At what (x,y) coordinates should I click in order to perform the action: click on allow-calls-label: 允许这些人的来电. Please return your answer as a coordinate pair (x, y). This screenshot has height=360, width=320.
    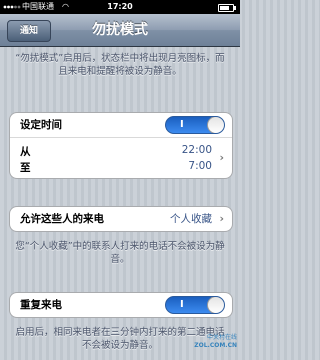
    Looking at the image, I should click on (62, 219).